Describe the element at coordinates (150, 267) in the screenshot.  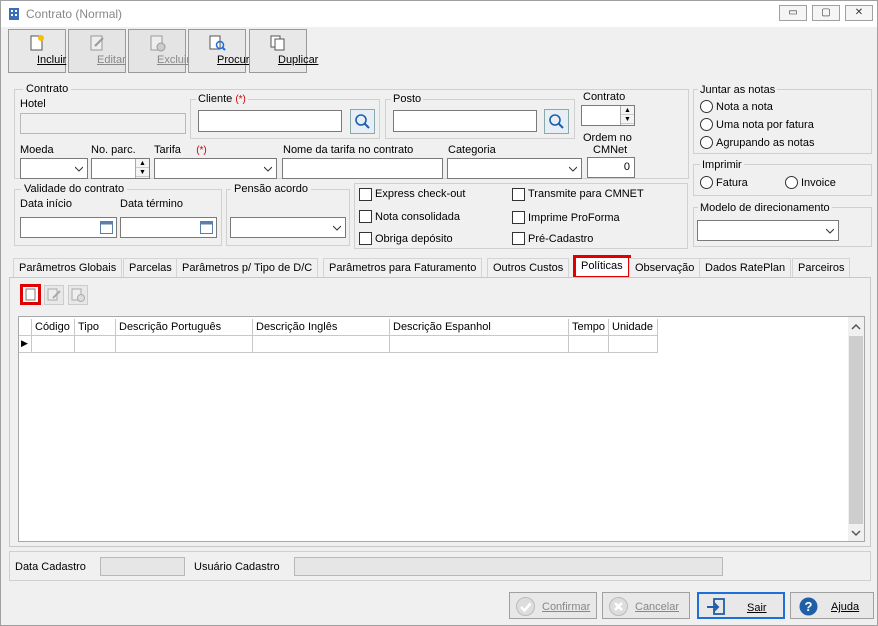
I see `tab-parcelas: Parcelas` at that location.